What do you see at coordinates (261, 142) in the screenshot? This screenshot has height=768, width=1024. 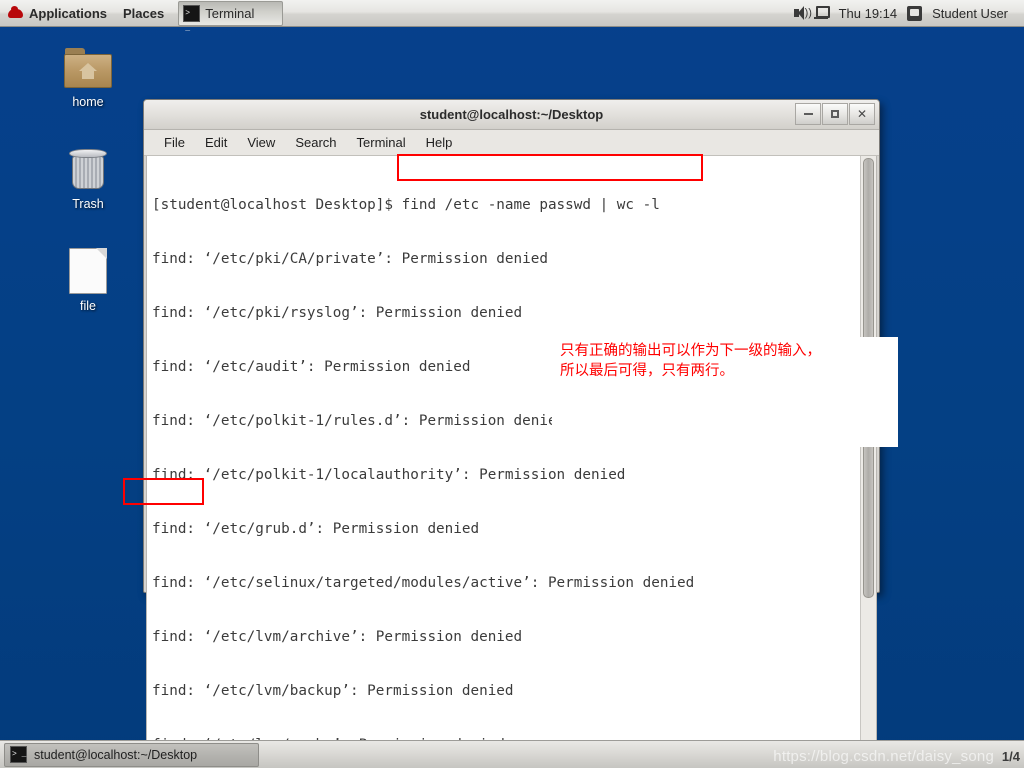 I see `menu-view: View` at bounding box center [261, 142].